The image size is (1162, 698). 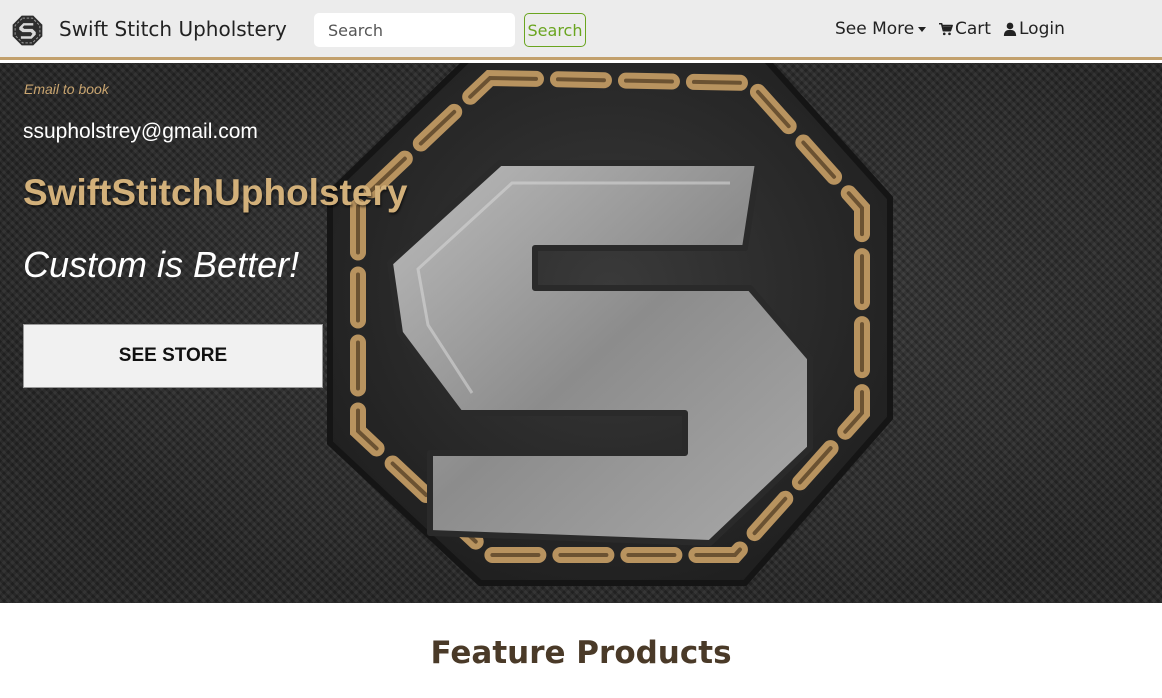 I want to click on login-link: Login, so click(x=1034, y=29).